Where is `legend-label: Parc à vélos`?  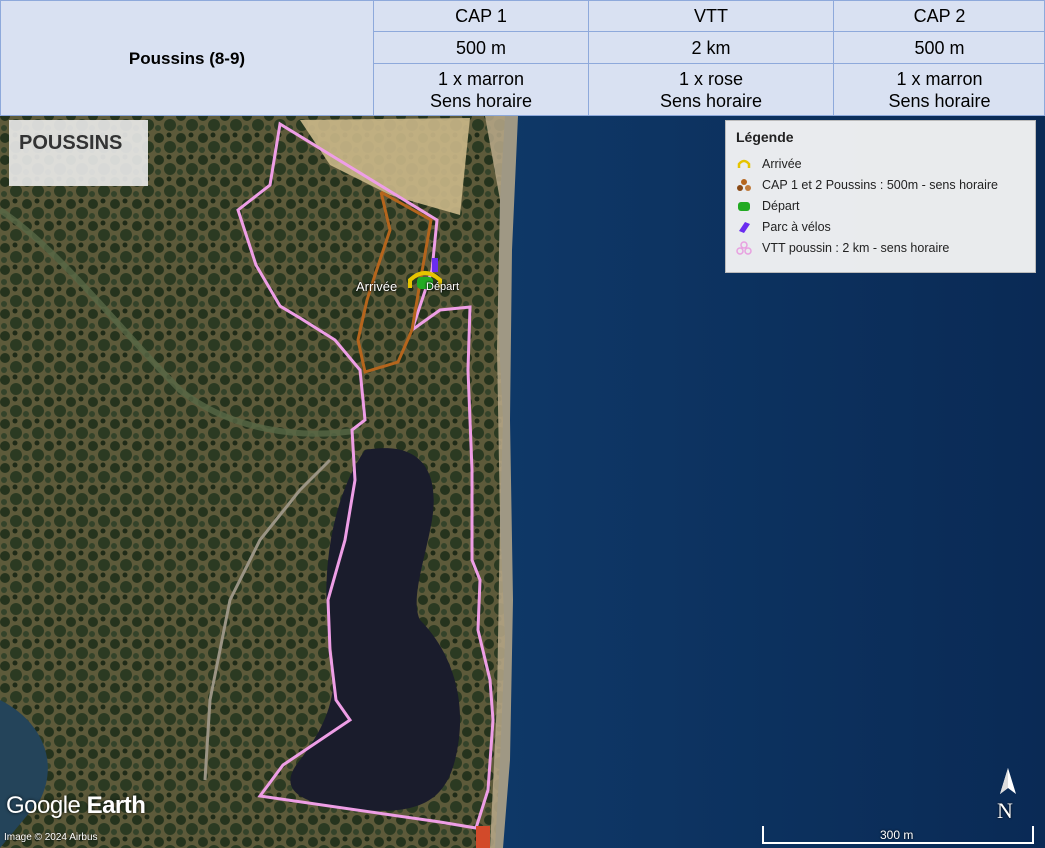 legend-label: Parc à vélos is located at coordinates (796, 226).